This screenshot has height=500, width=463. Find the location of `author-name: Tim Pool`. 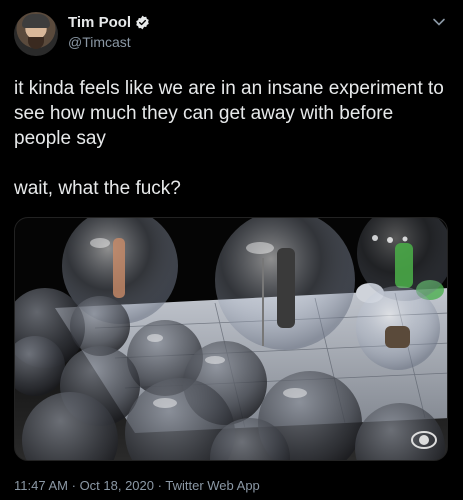

author-name: Tim Pool is located at coordinates (99, 22).